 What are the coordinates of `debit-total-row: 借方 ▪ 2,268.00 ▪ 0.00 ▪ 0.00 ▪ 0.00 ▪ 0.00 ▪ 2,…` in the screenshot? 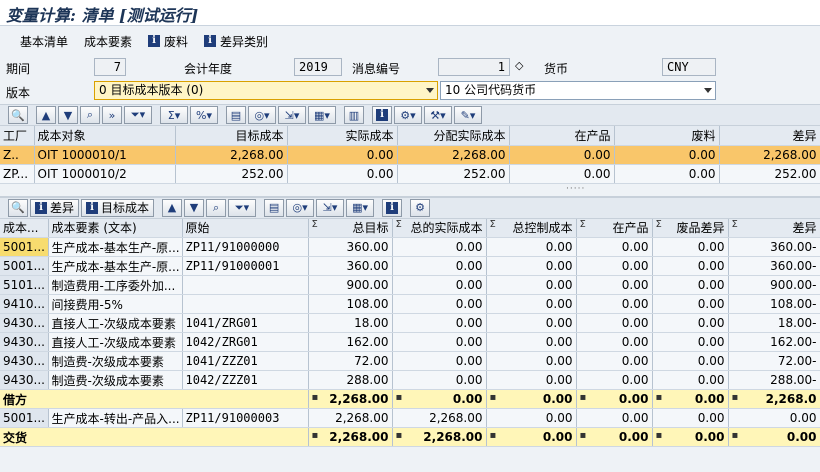 It's located at (410, 399).